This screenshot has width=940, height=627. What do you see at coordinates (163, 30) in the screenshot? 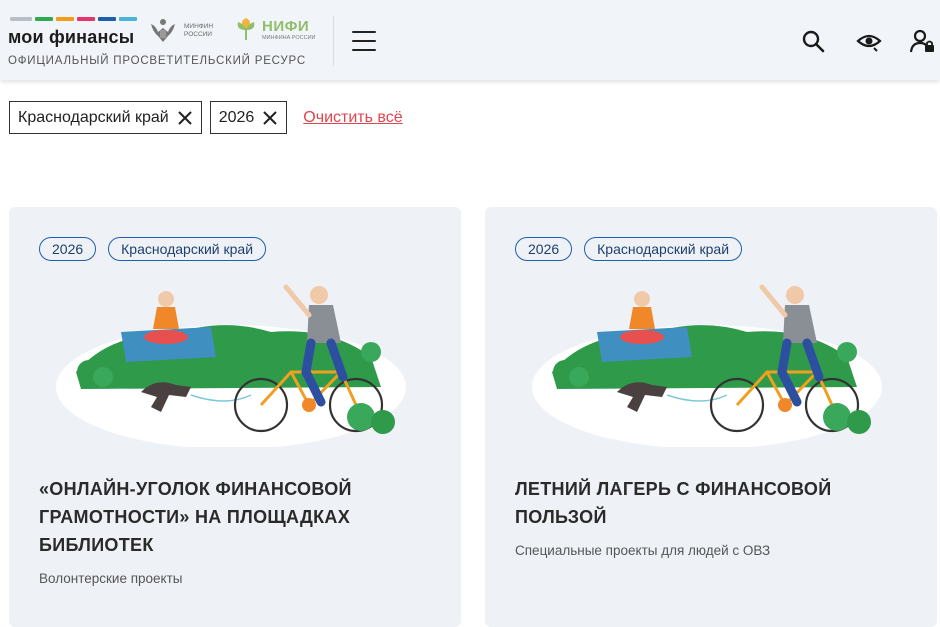
I see `eagle-emblem-icon` at bounding box center [163, 30].